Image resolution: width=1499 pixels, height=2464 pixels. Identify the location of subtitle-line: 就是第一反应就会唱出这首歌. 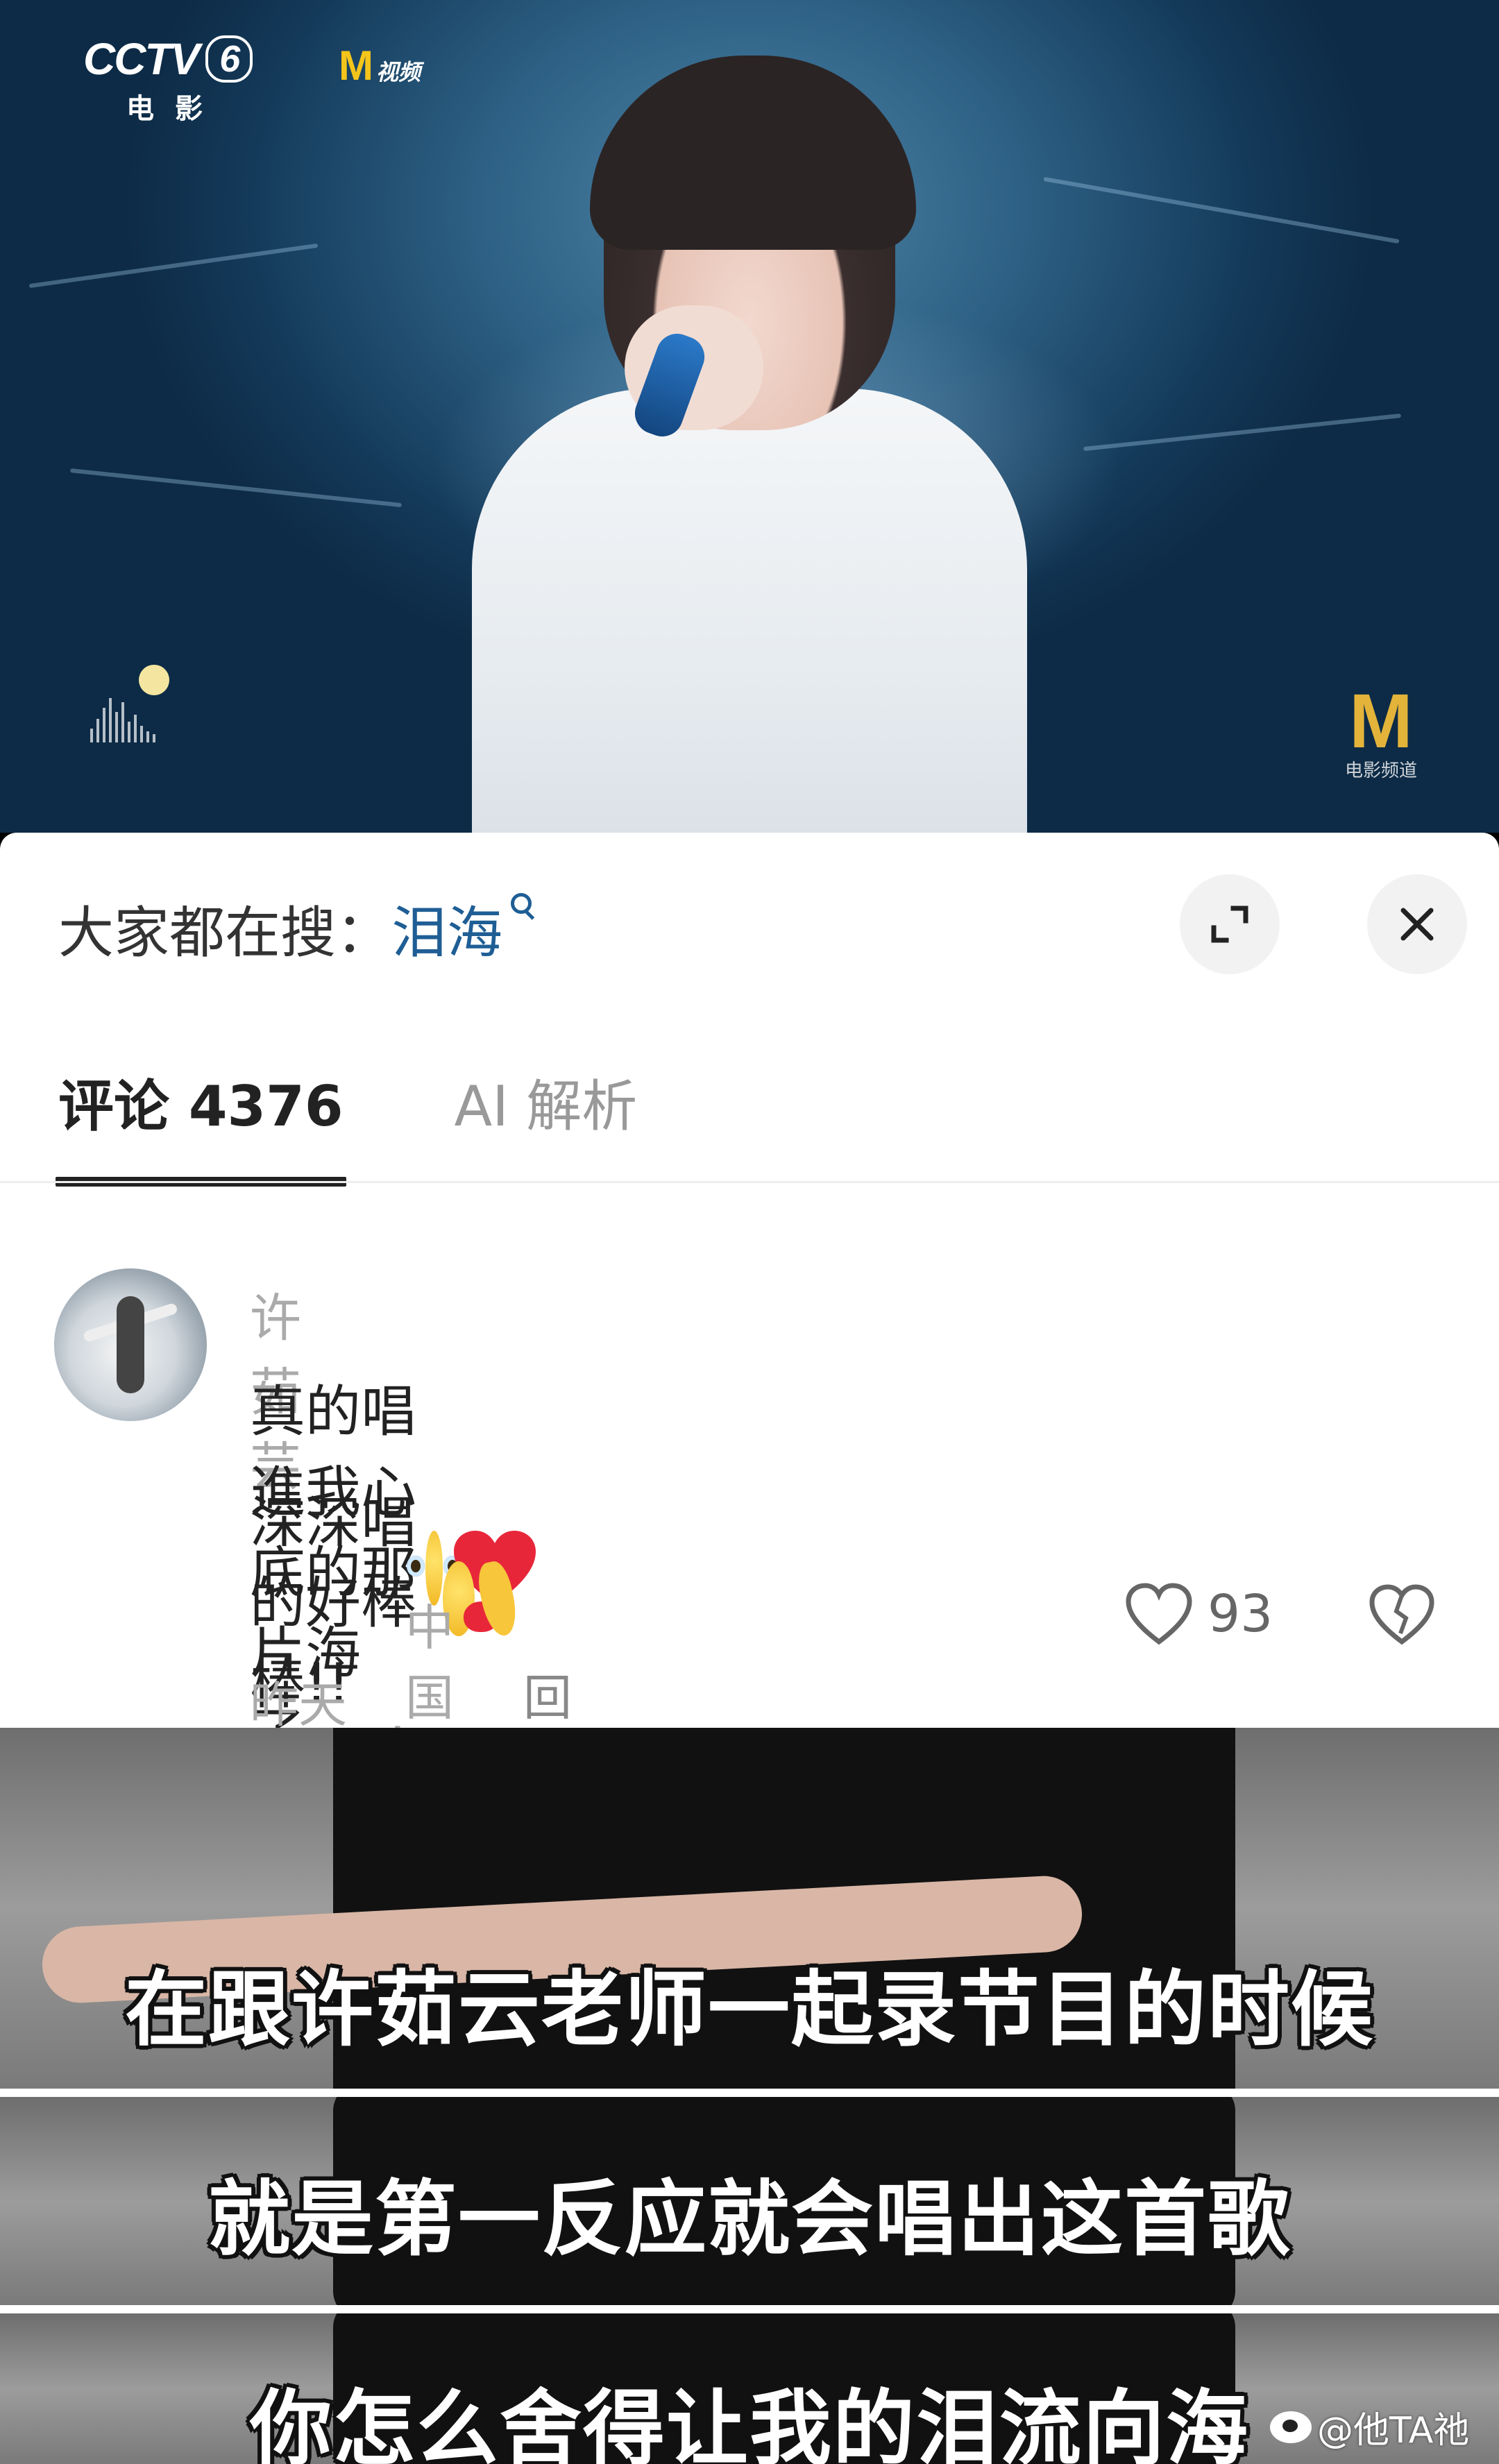
(749, 2219).